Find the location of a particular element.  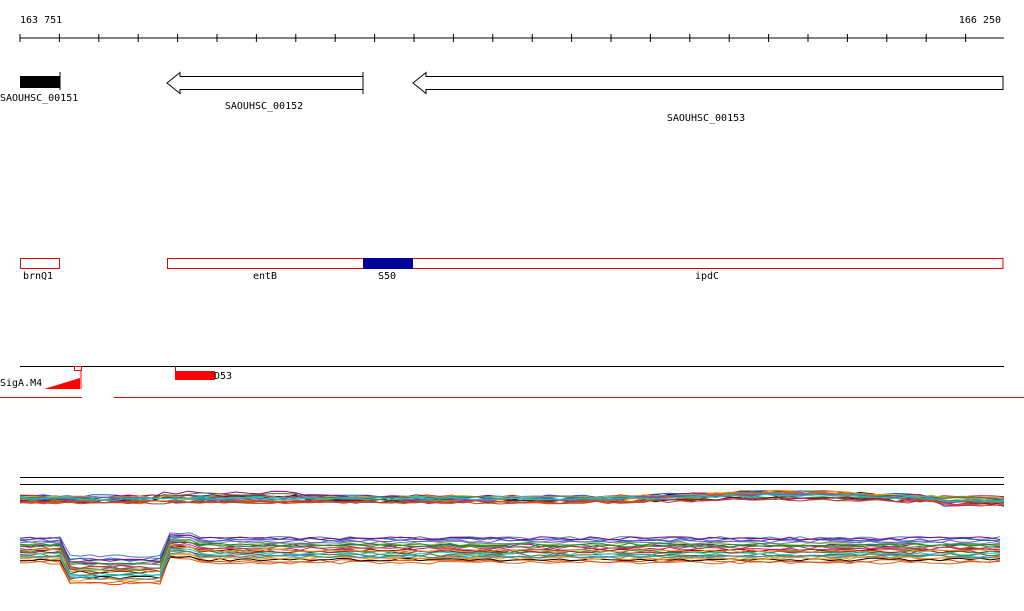

annotation-track: brnQ1 entB S50 ipdC is located at coordinates (512, 270).